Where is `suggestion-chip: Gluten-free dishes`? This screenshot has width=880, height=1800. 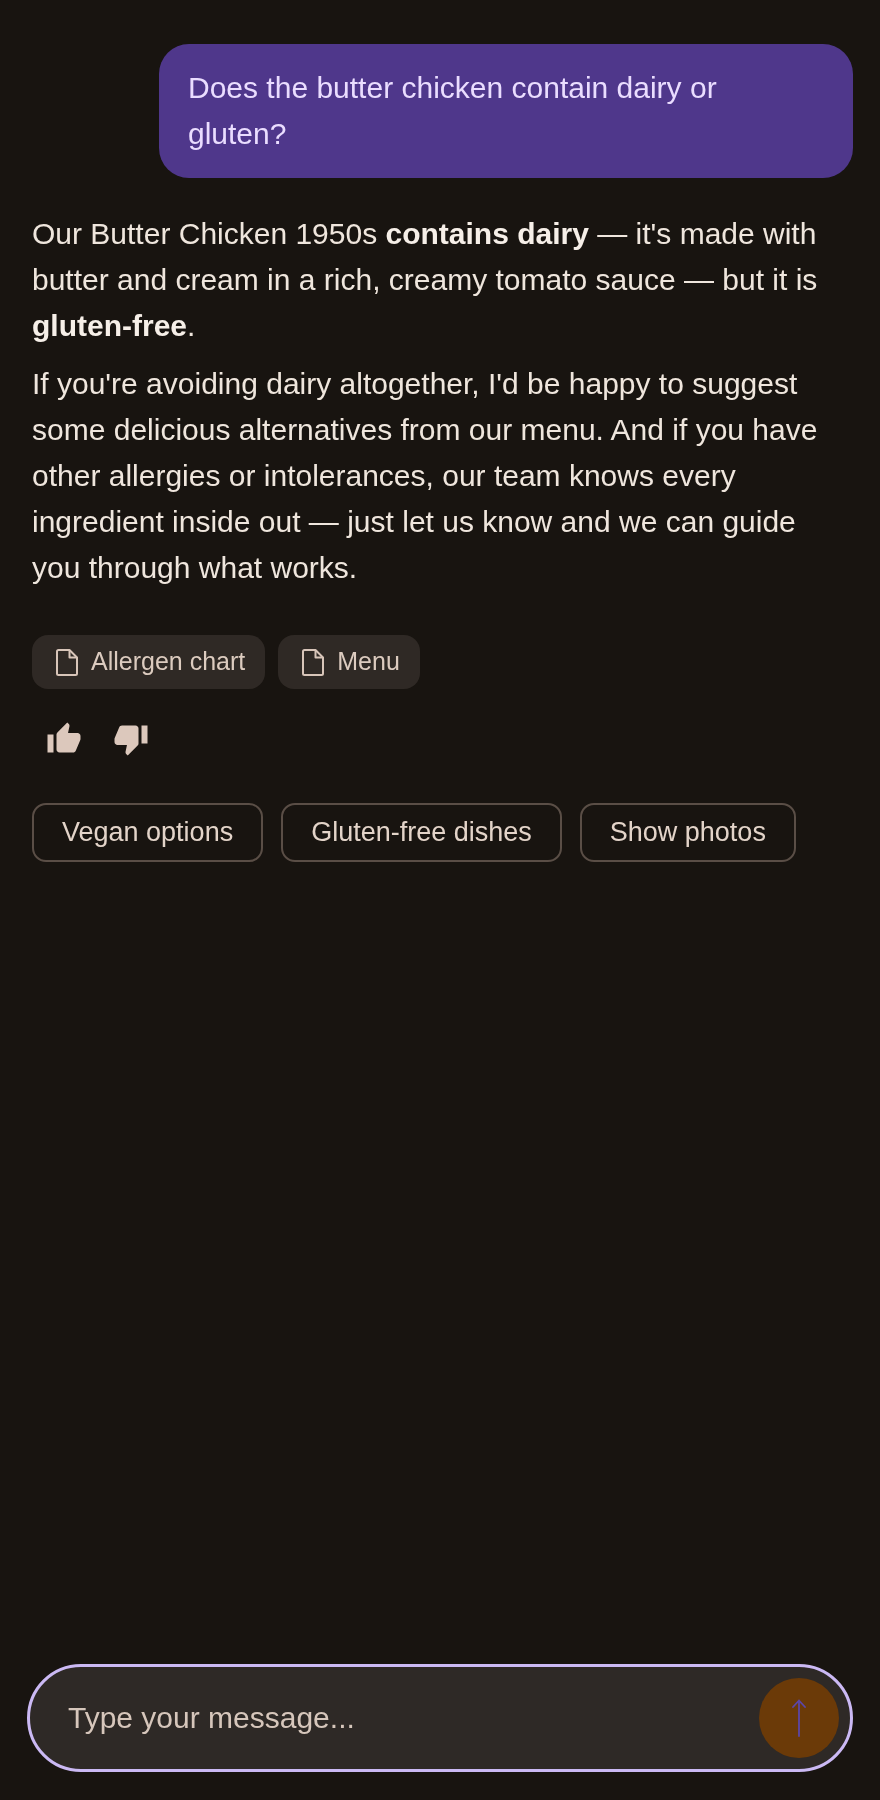 suggestion-chip: Gluten-free dishes is located at coordinates (421, 832).